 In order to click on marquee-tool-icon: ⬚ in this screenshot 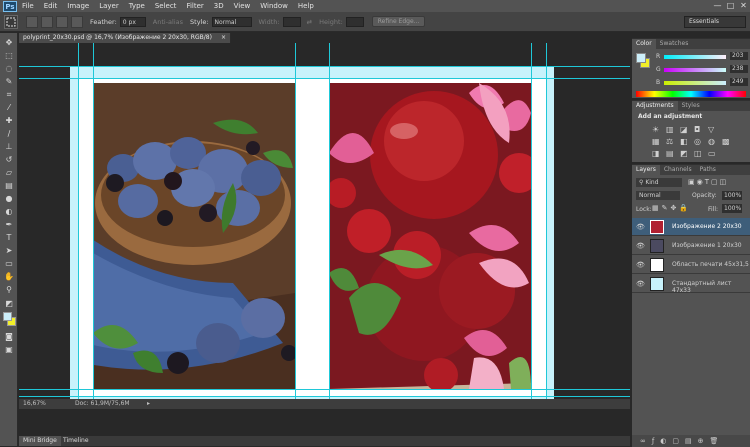, I will do `click(9, 56)`.